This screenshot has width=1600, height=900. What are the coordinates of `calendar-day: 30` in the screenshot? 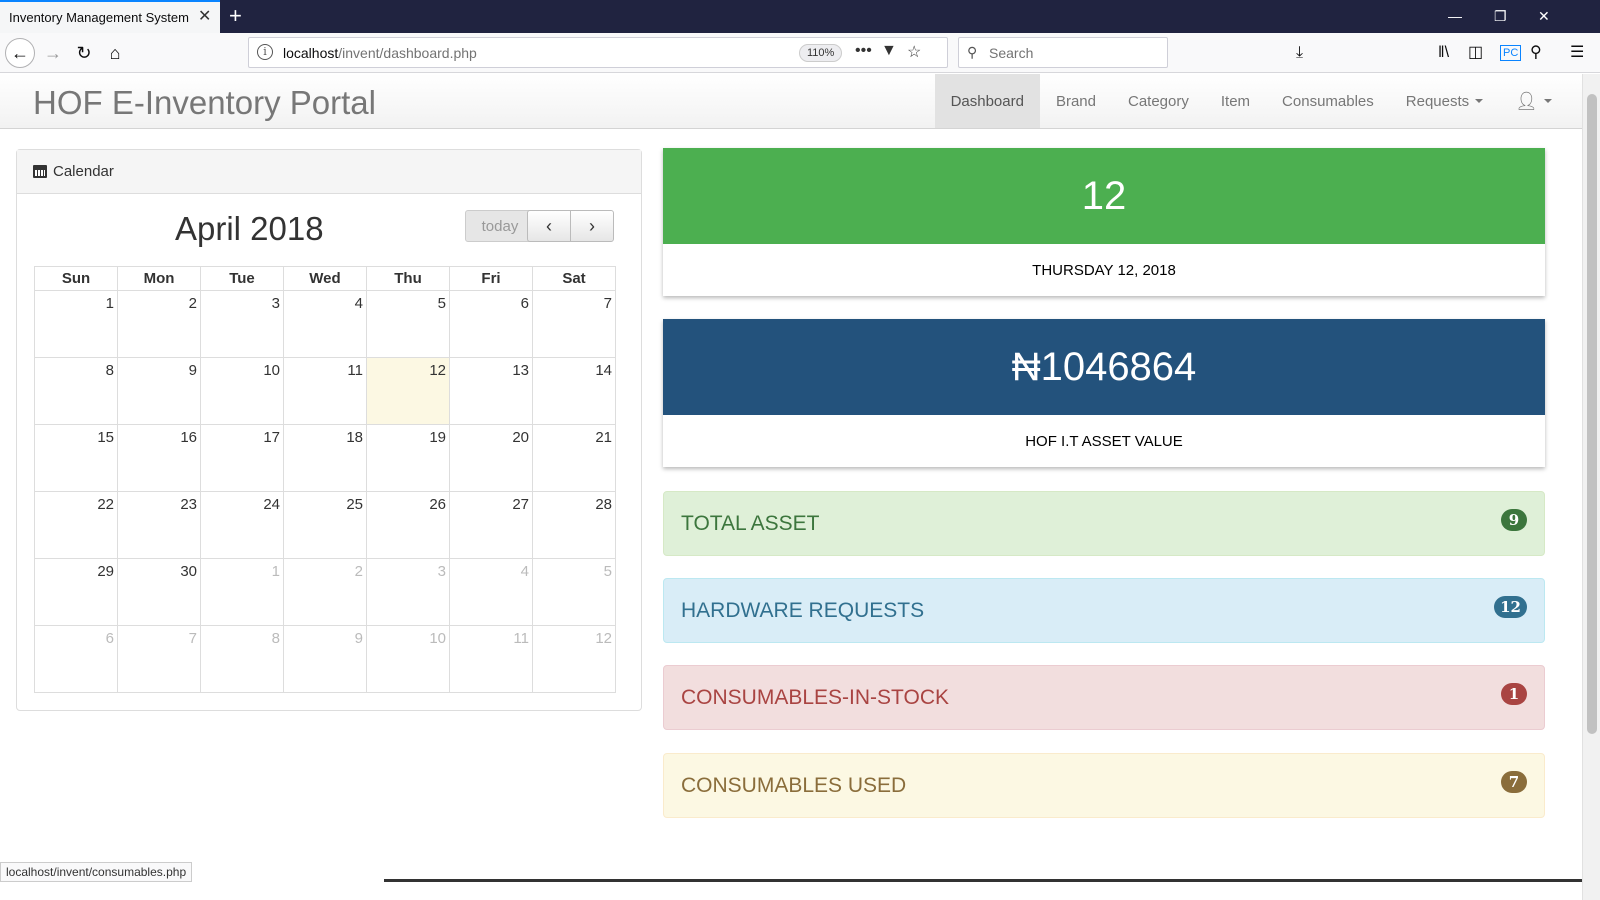 It's located at (159, 592).